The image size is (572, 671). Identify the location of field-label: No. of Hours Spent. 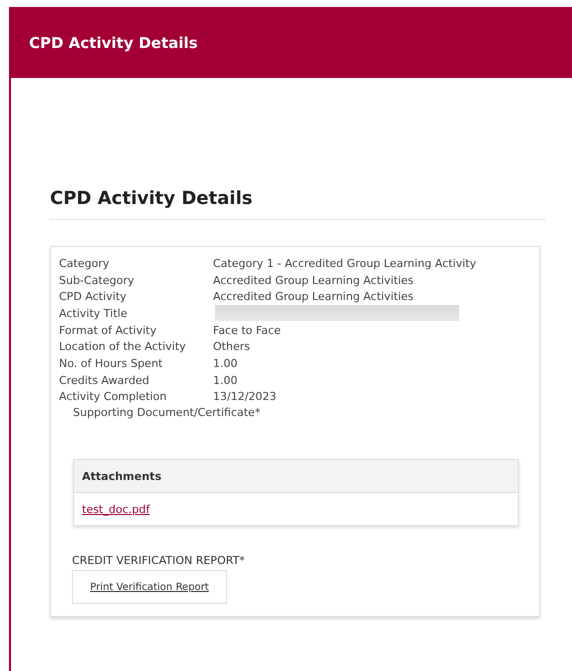
(111, 363).